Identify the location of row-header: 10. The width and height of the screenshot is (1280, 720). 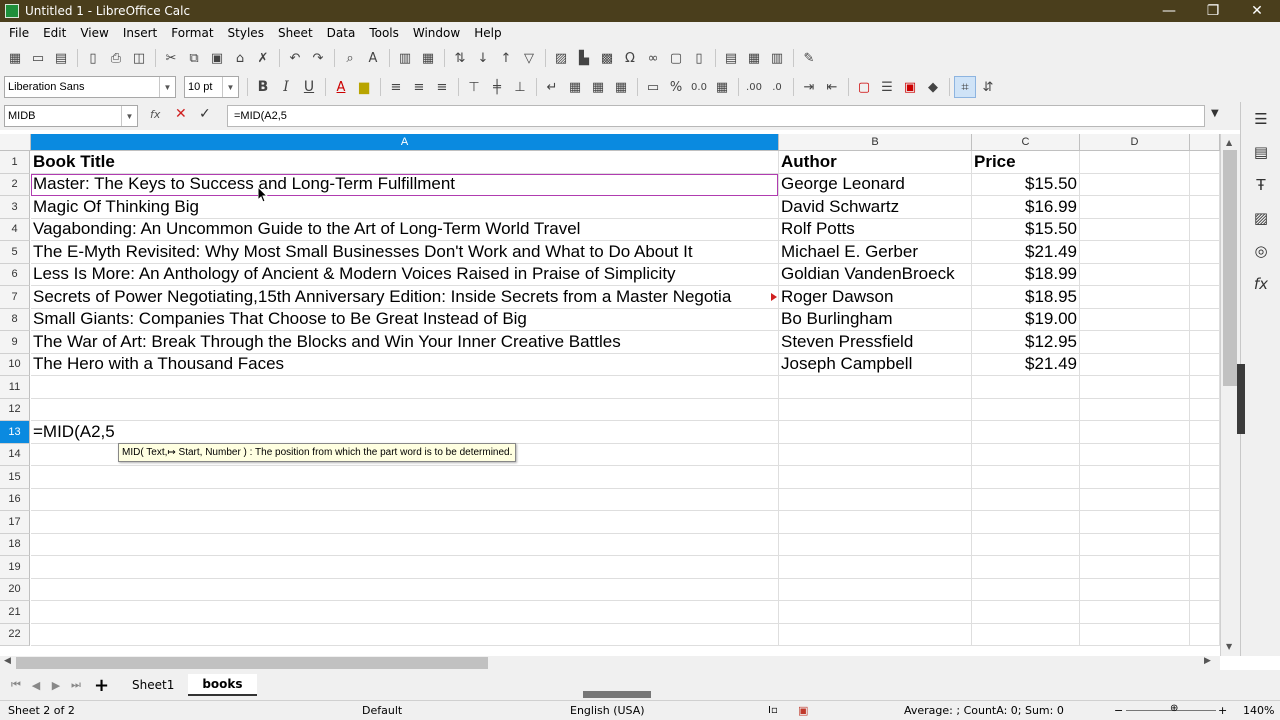
(15, 364).